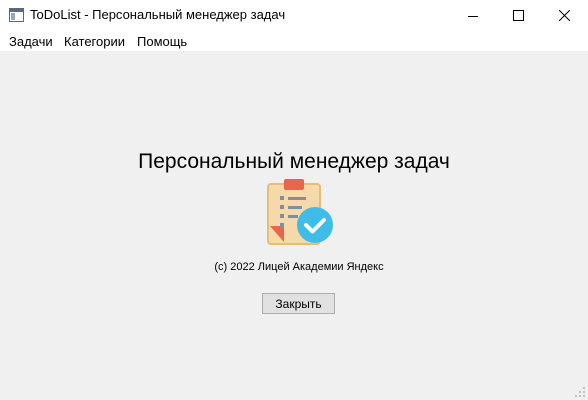 The width and height of the screenshot is (588, 400). I want to click on title-bar: ToDoList - Персональный менеджер задач, so click(294, 15).